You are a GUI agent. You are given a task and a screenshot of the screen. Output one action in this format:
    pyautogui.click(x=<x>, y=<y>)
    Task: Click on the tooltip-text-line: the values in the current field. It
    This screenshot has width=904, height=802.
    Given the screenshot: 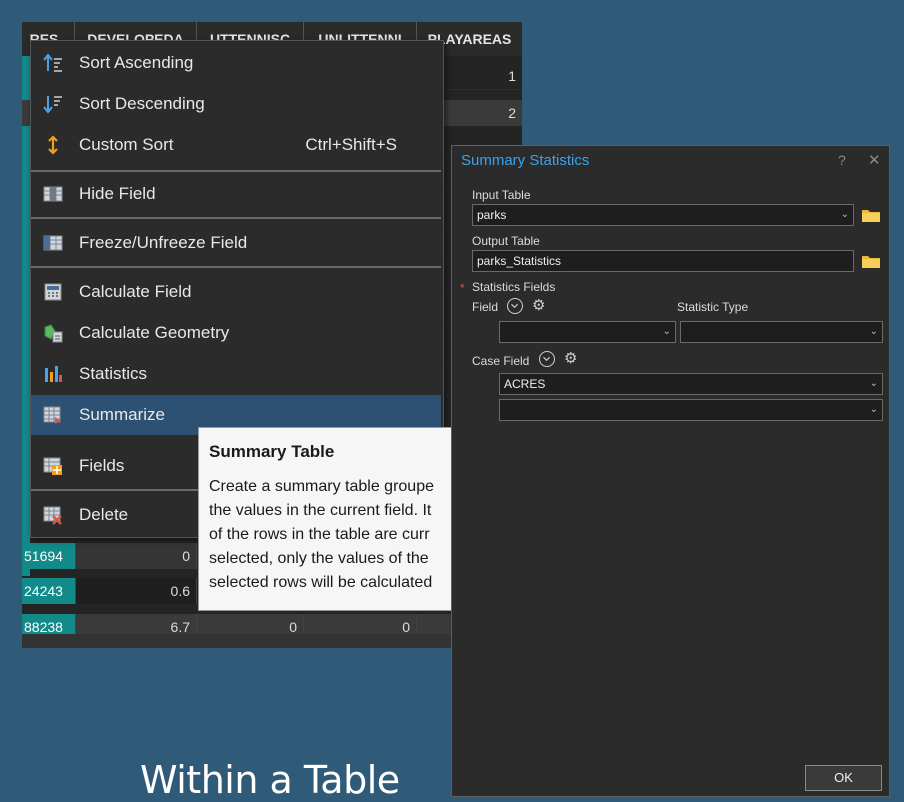 What is the action you would take?
    pyautogui.click(x=320, y=510)
    